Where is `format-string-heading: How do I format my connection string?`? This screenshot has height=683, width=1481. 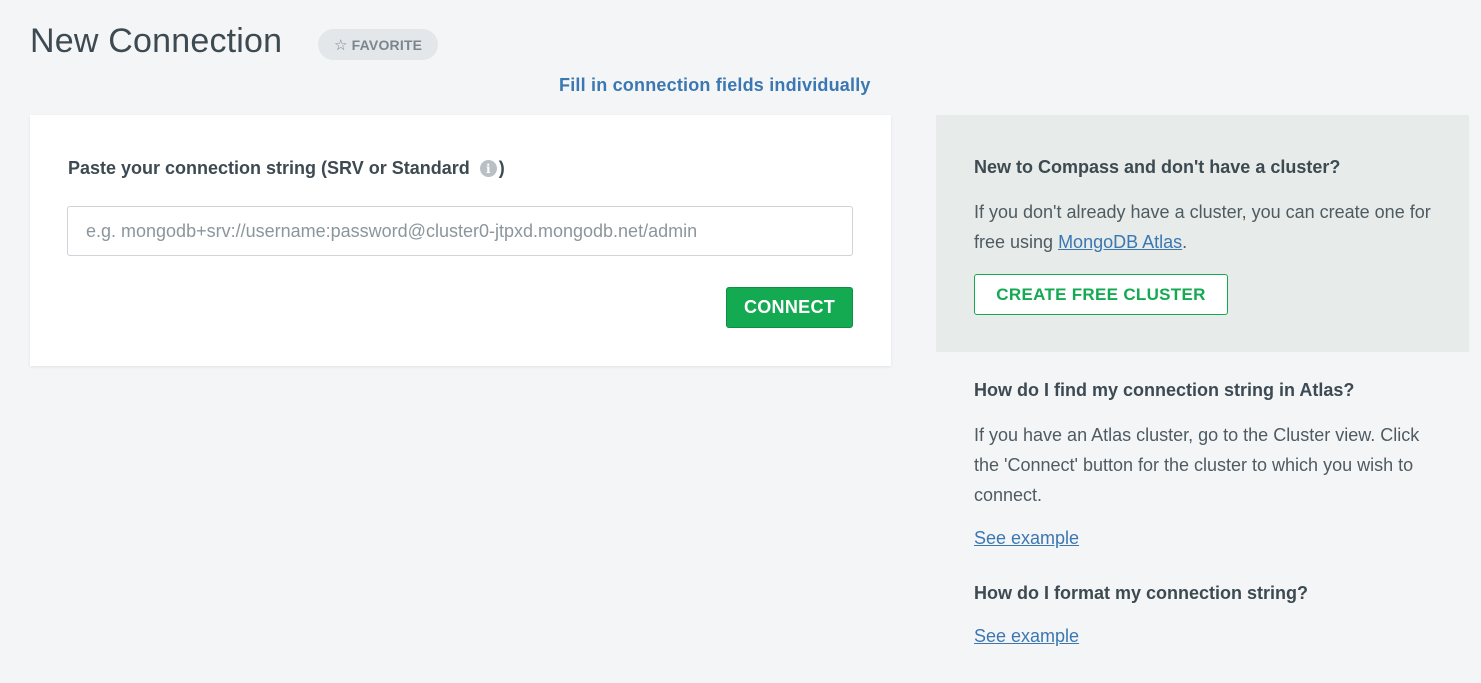
format-string-heading: How do I format my connection string? is located at coordinates (1141, 593).